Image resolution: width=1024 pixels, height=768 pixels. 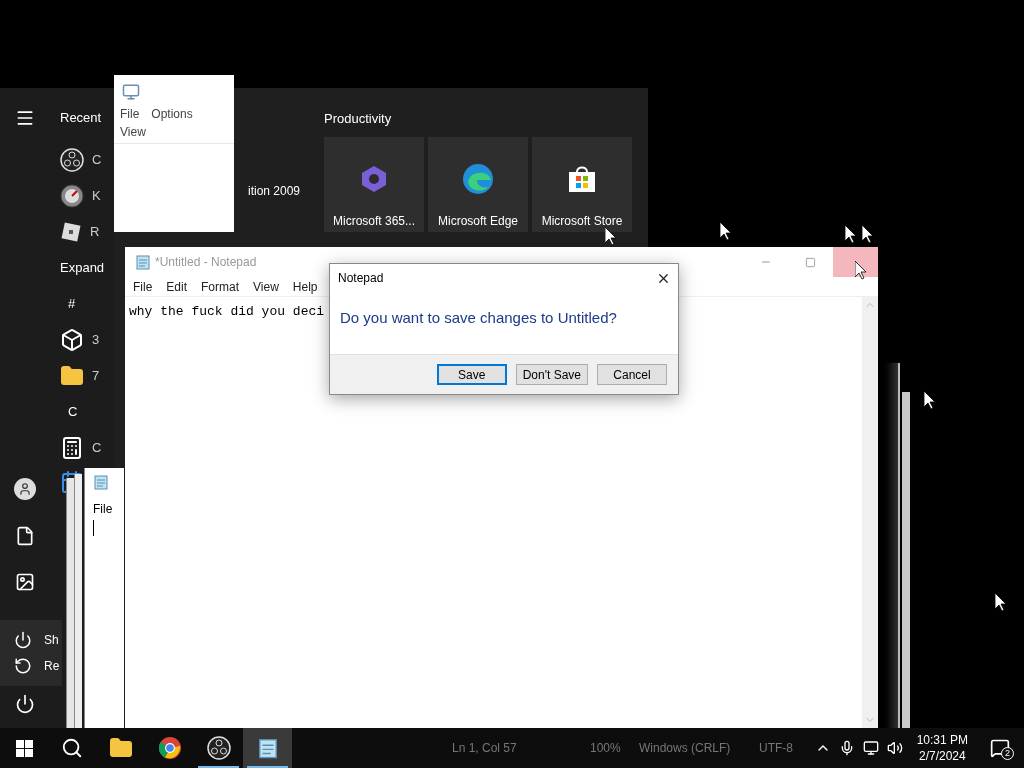 I want to click on volume-icon, so click(x=894, y=748).